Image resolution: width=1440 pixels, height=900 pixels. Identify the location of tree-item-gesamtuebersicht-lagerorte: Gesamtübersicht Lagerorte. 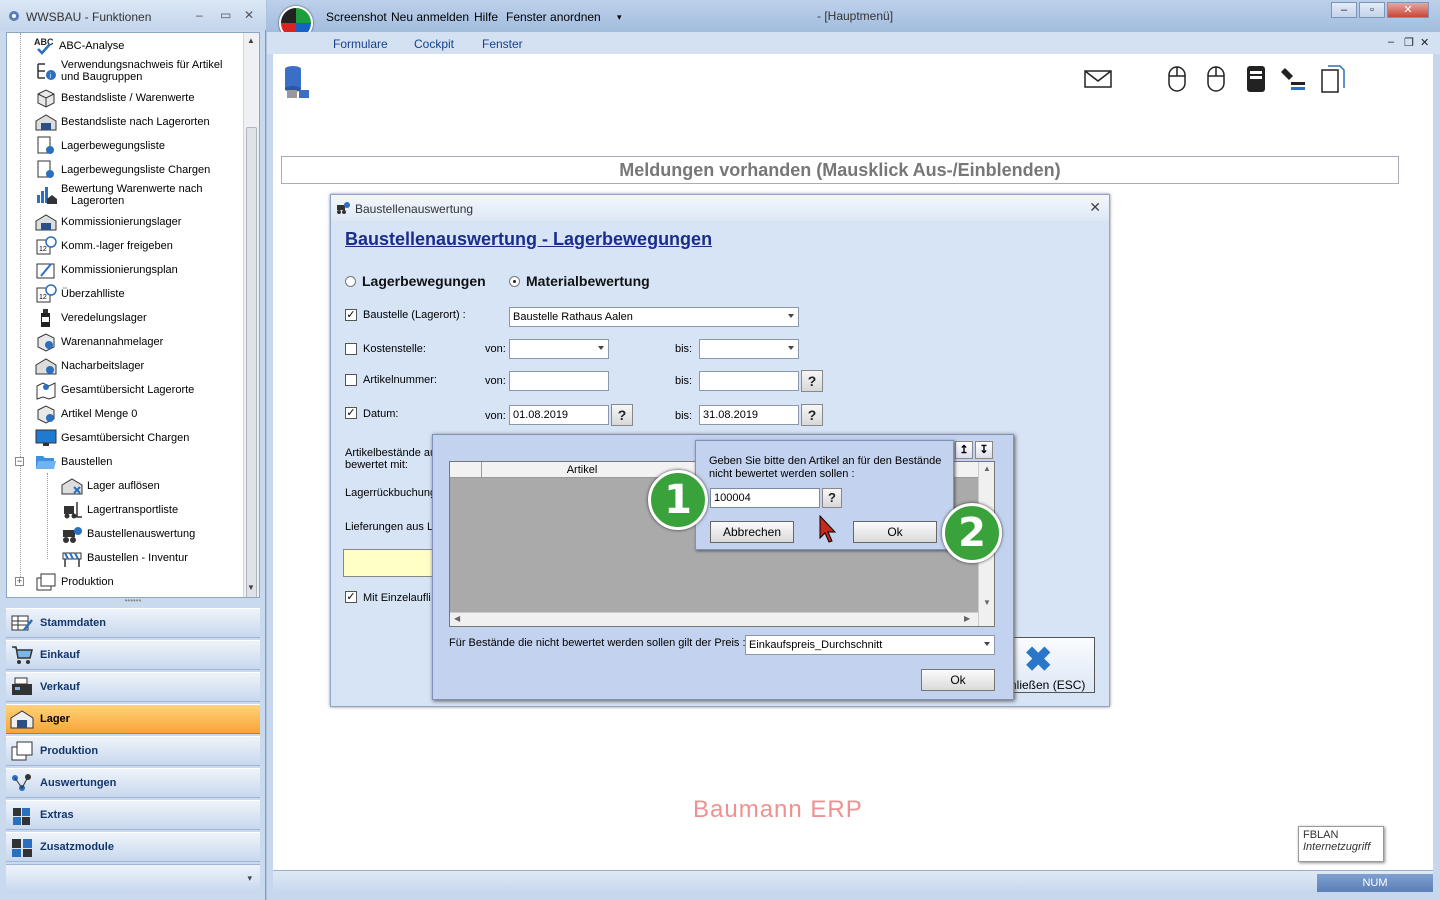
(114, 390).